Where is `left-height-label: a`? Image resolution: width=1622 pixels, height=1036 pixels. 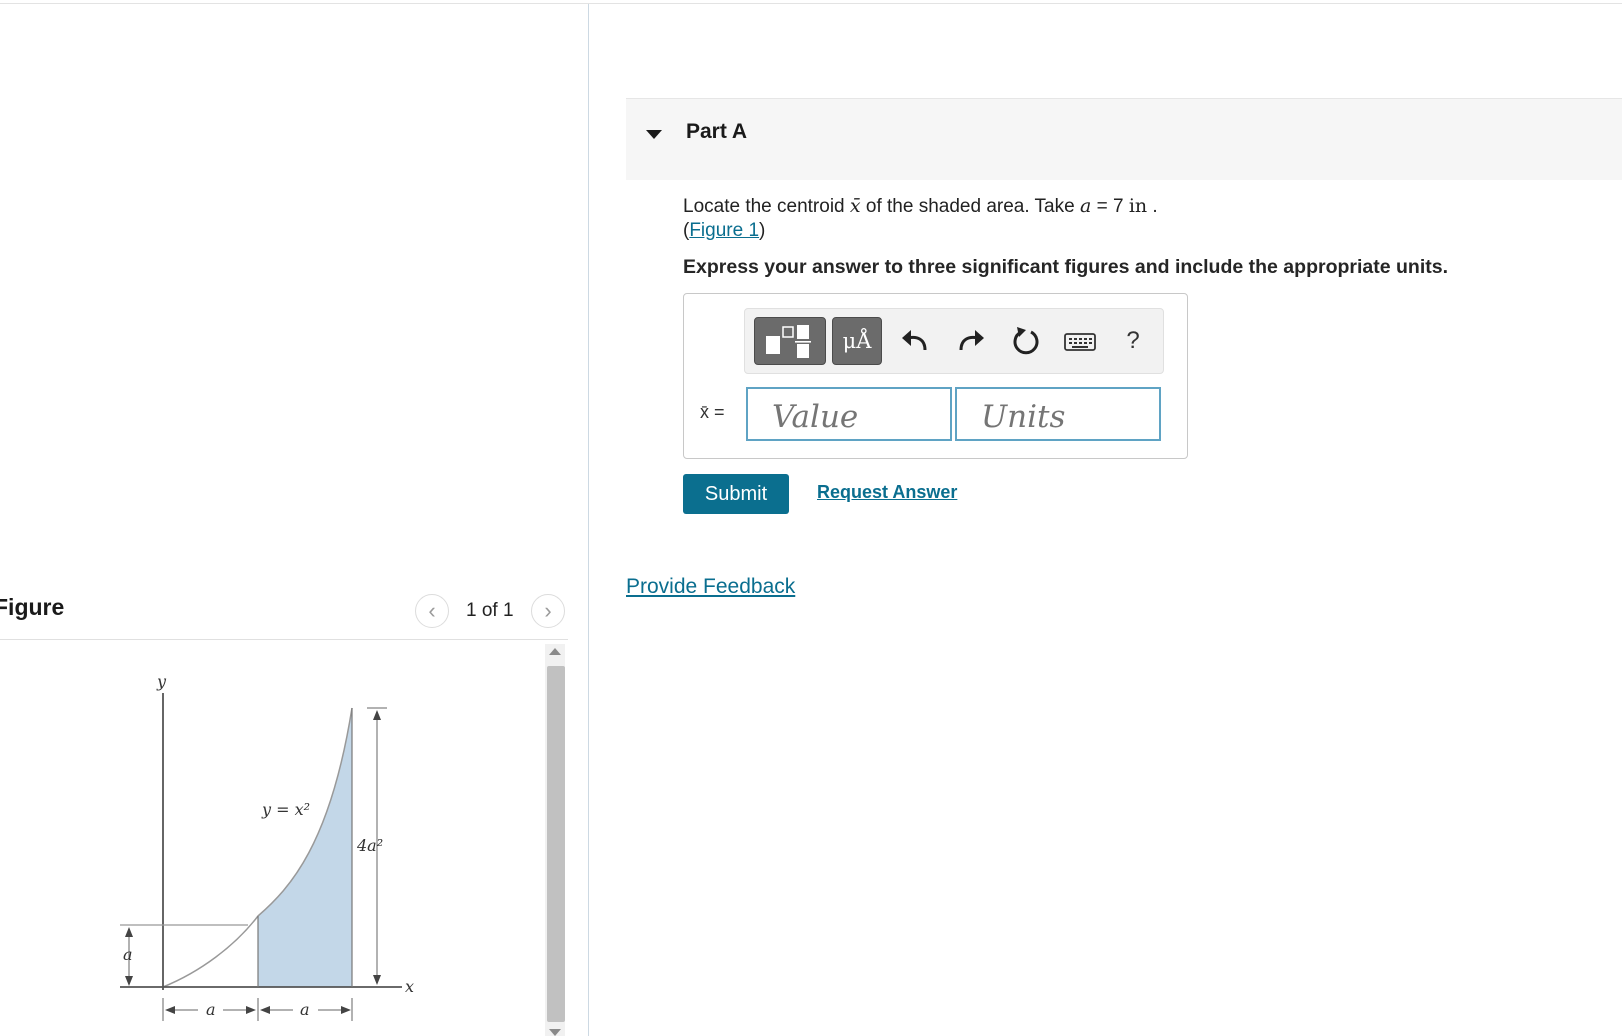
left-height-label: a is located at coordinates (128, 954).